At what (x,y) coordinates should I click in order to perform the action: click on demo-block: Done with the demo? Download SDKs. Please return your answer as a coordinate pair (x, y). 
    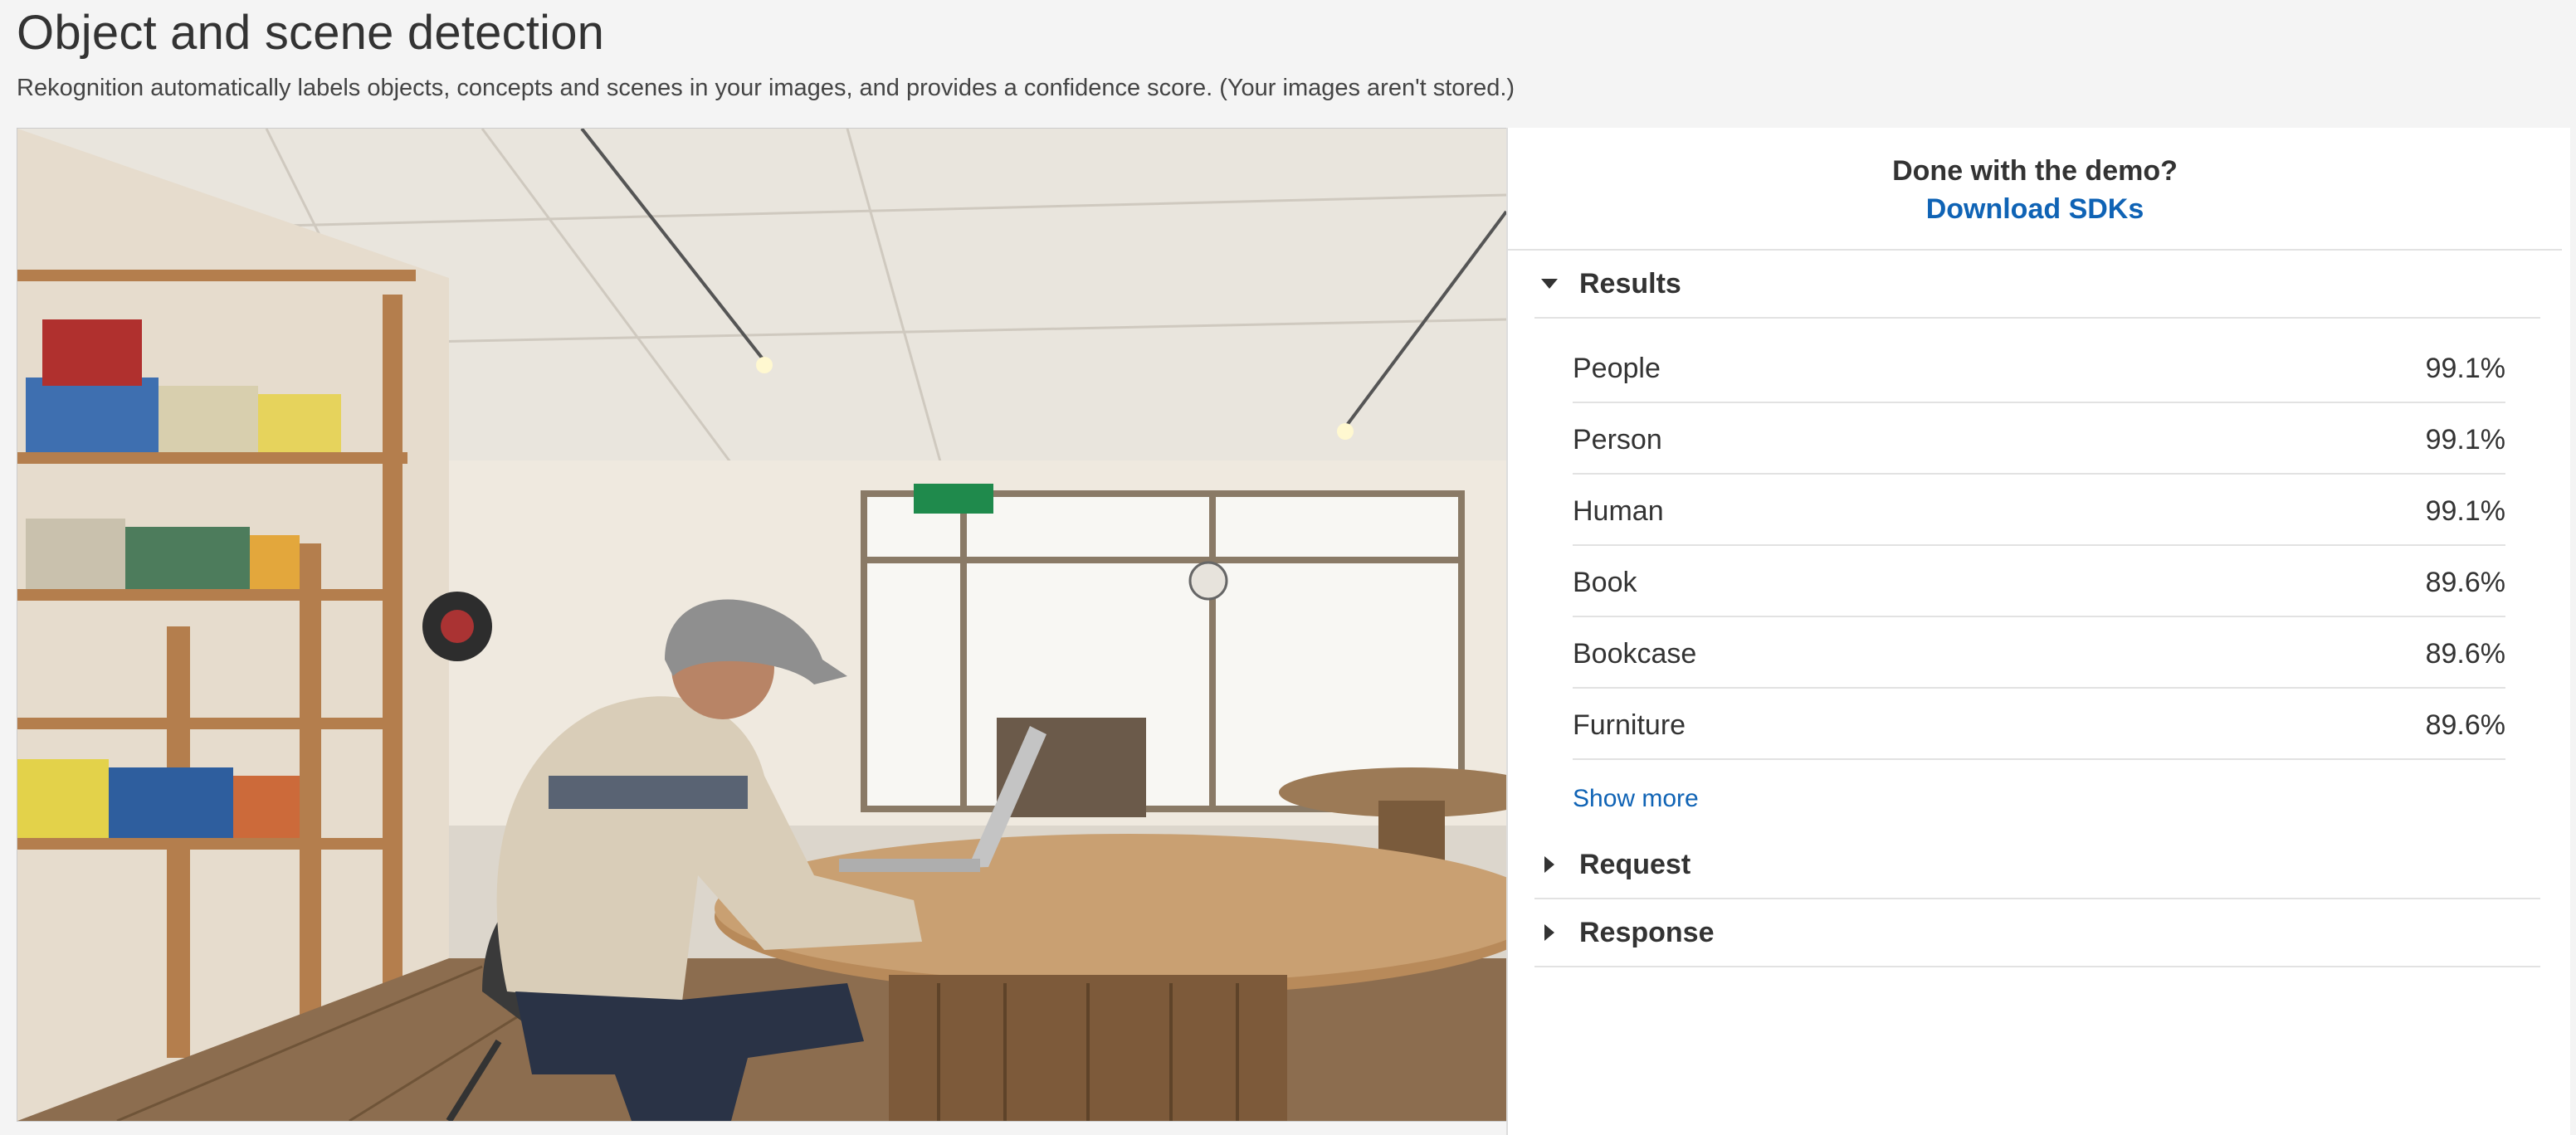
    Looking at the image, I should click on (2035, 190).